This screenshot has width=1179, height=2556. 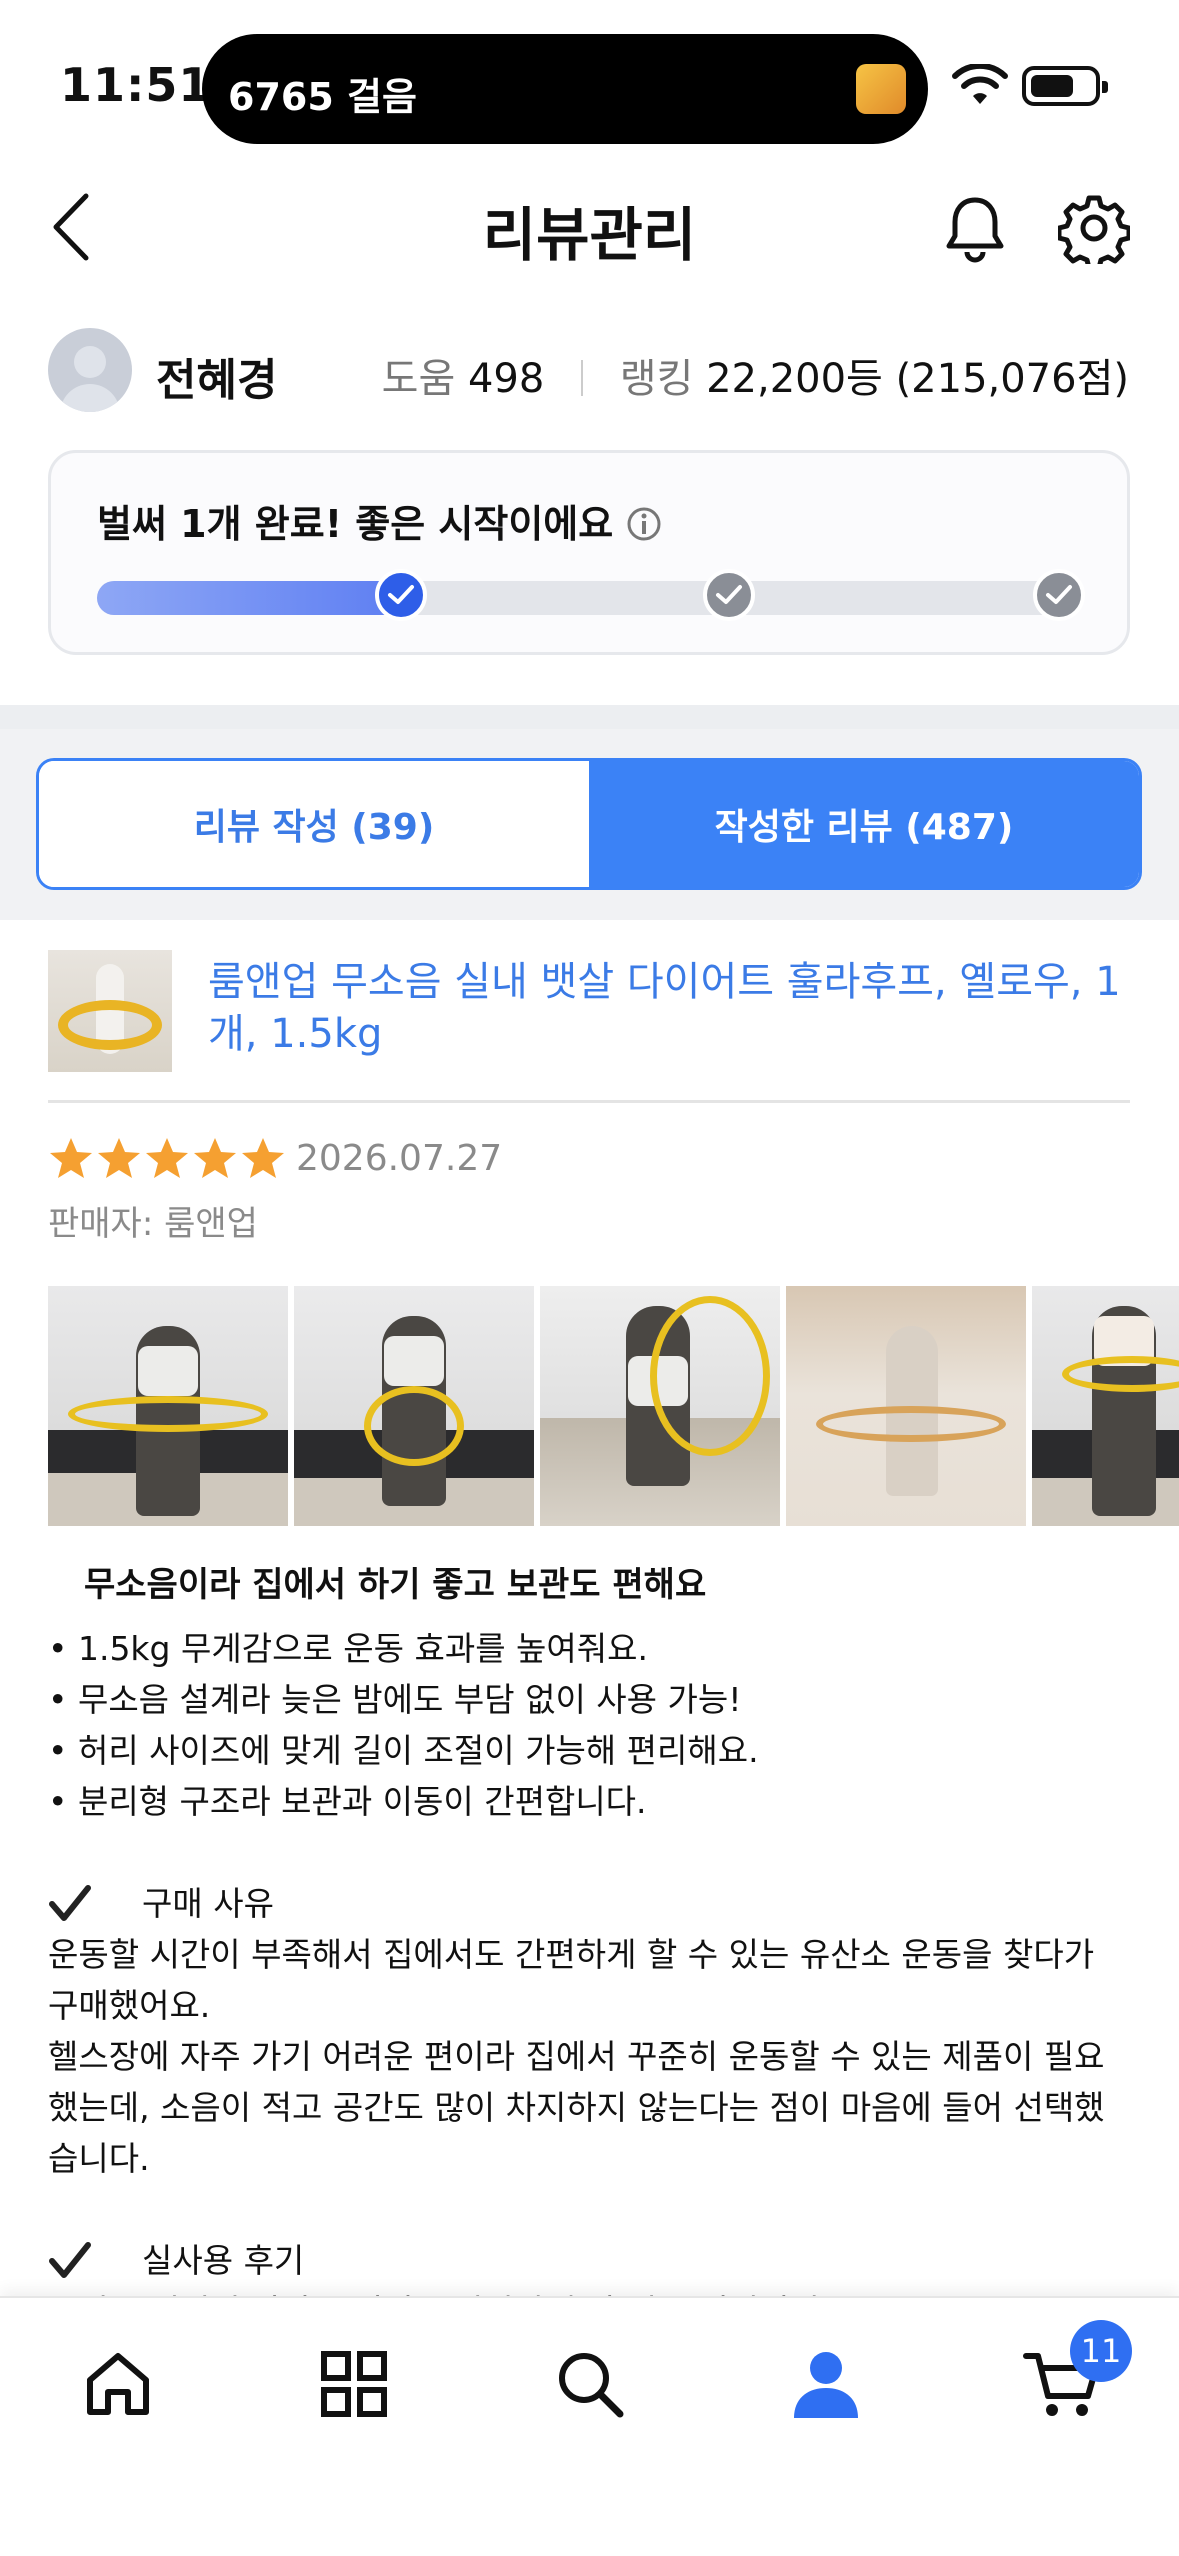 I want to click on grid-icon, so click(x=354, y=2384).